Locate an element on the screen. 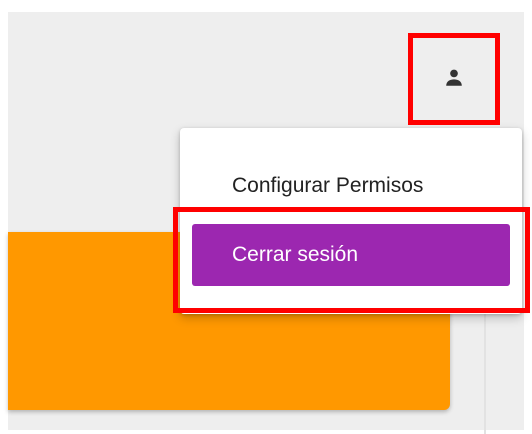  user-menu-button is located at coordinates (454, 78).